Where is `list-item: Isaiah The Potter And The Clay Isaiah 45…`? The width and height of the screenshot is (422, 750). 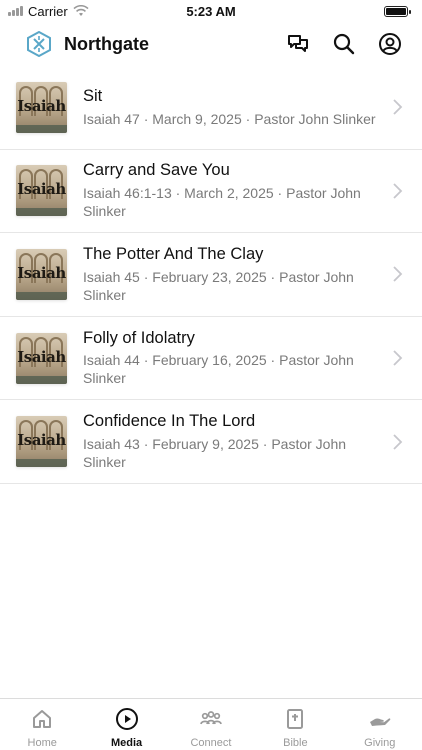 list-item: Isaiah The Potter And The Clay Isaiah 45… is located at coordinates (211, 275).